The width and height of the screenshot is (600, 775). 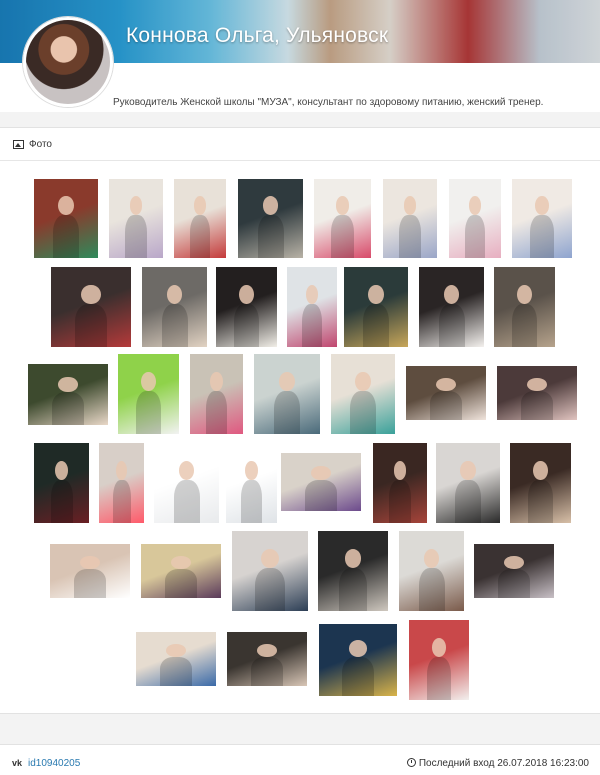 I want to click on image-icon, so click(x=18, y=144).